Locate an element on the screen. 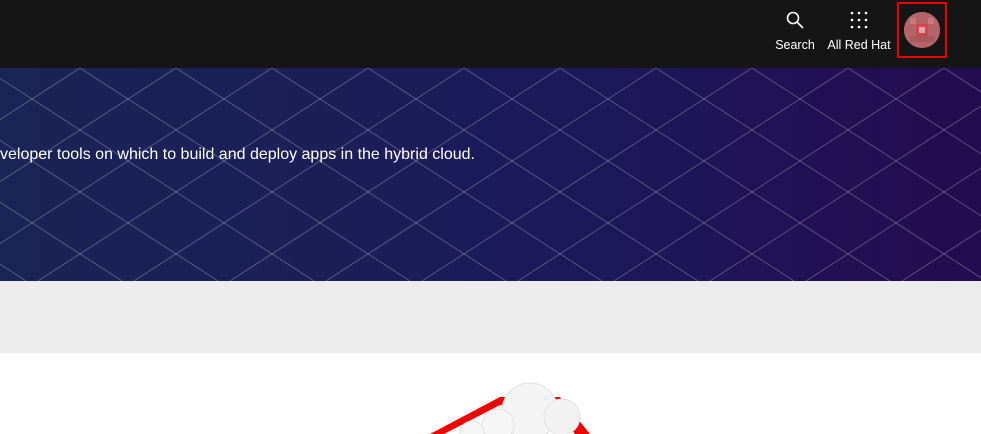  search-icon is located at coordinates (795, 20).